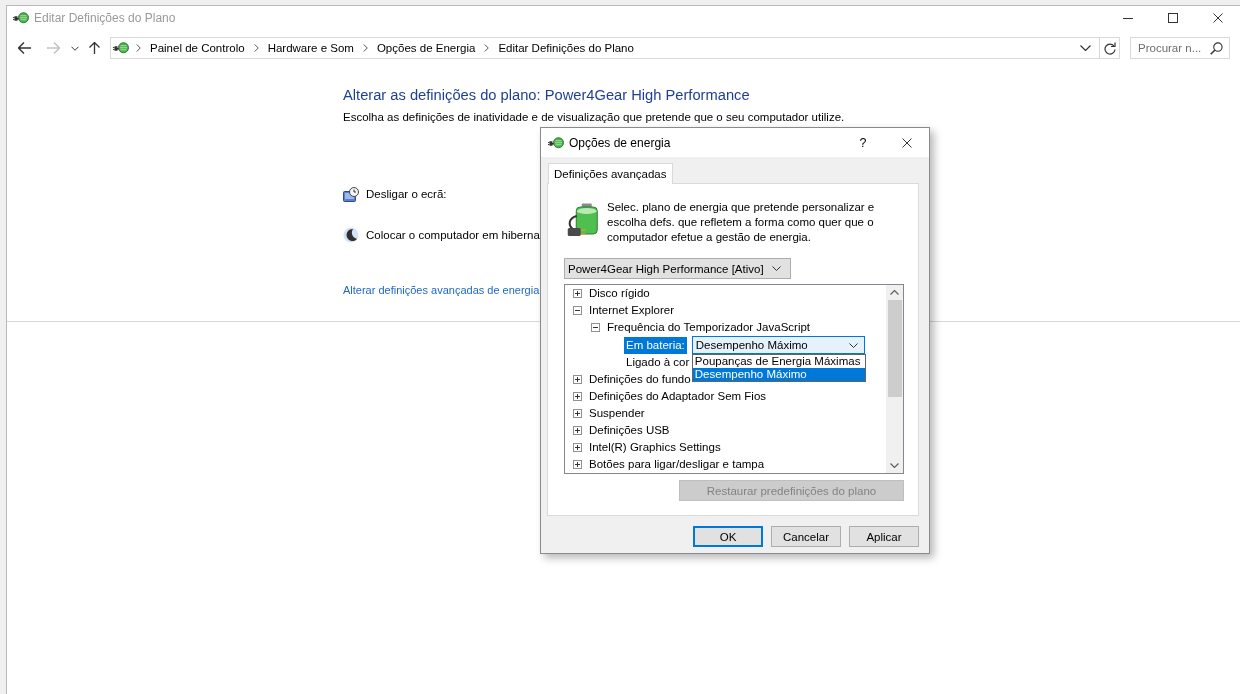  Describe the element at coordinates (728, 536) in the screenshot. I see `dialog-button: OK` at that location.